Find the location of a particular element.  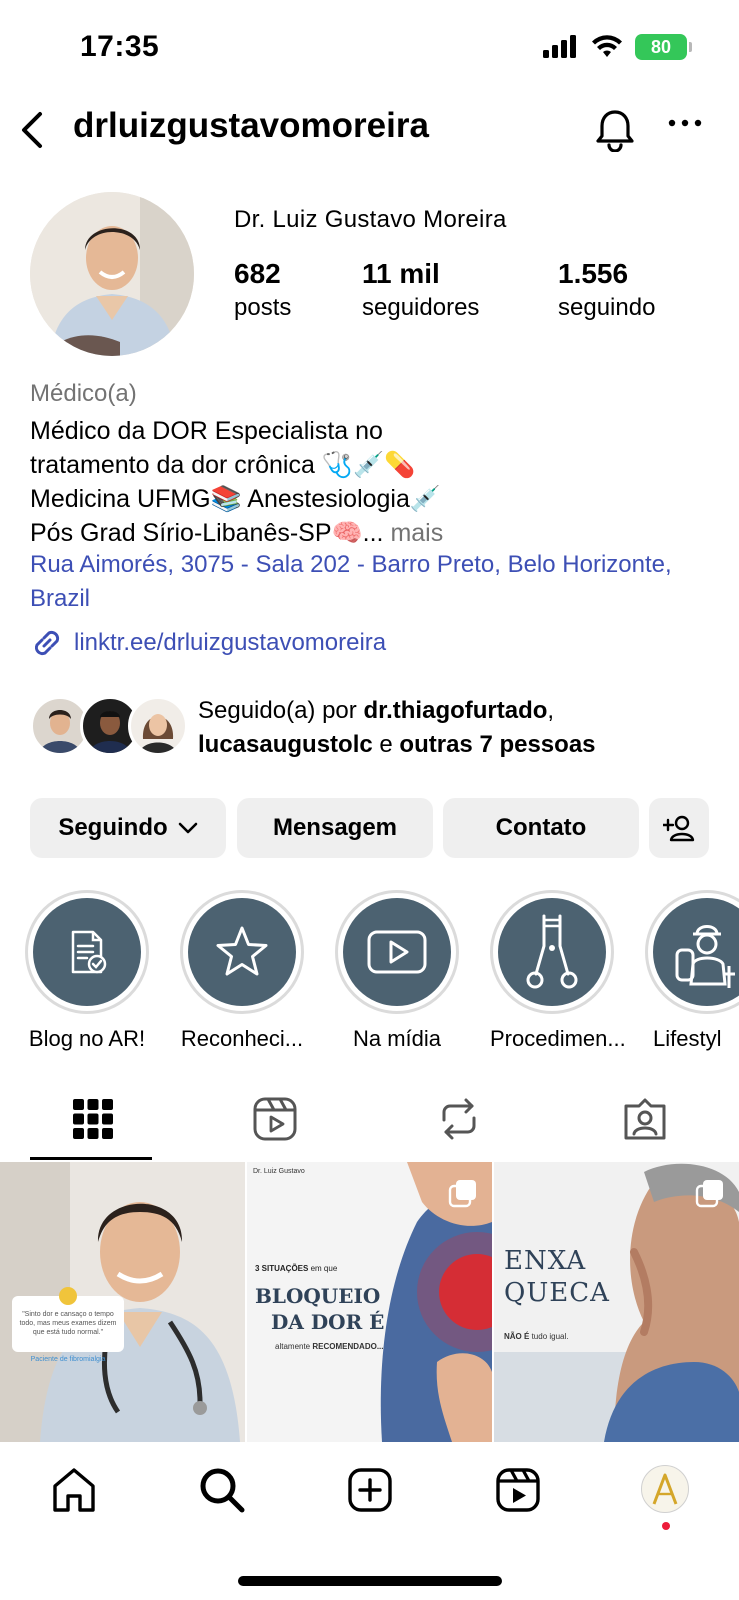

stat-label: posts is located at coordinates (263, 307).